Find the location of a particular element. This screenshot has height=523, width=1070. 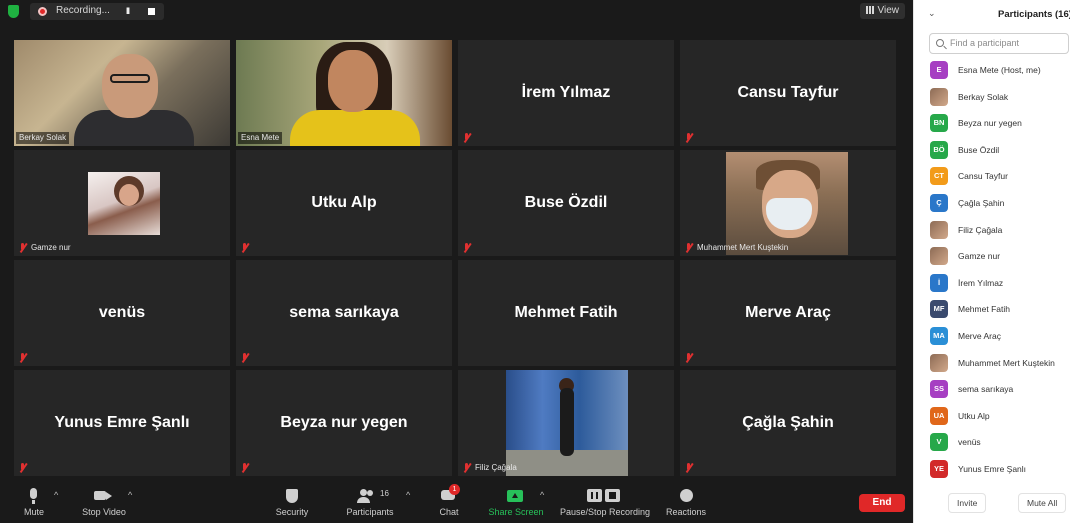

participant-avatar: MF is located at coordinates (939, 309).